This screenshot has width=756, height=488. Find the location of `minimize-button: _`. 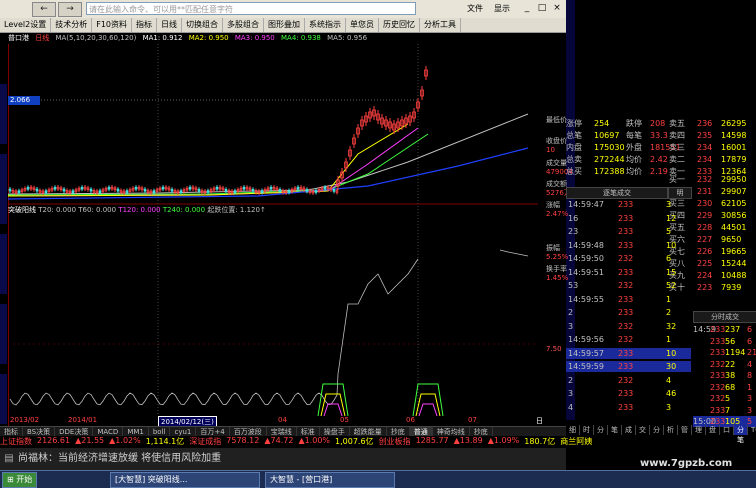

minimize-button: _ is located at coordinates (527, 8).